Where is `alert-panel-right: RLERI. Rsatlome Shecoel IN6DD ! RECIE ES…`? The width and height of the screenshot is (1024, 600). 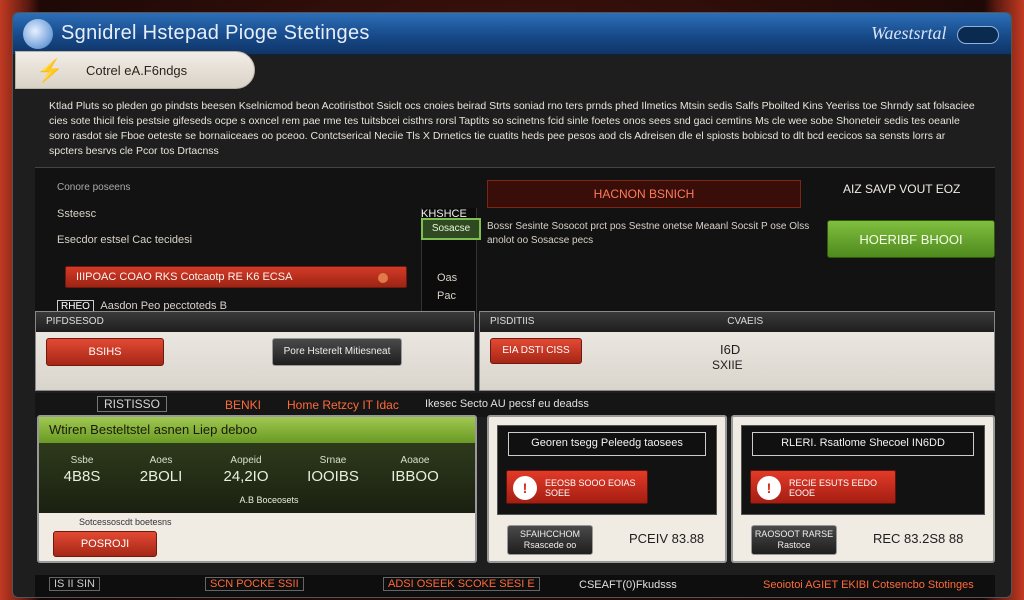
alert-panel-right: RLERI. Rsatlome Shecoel IN6DD ! RECIE ES… is located at coordinates (863, 489).